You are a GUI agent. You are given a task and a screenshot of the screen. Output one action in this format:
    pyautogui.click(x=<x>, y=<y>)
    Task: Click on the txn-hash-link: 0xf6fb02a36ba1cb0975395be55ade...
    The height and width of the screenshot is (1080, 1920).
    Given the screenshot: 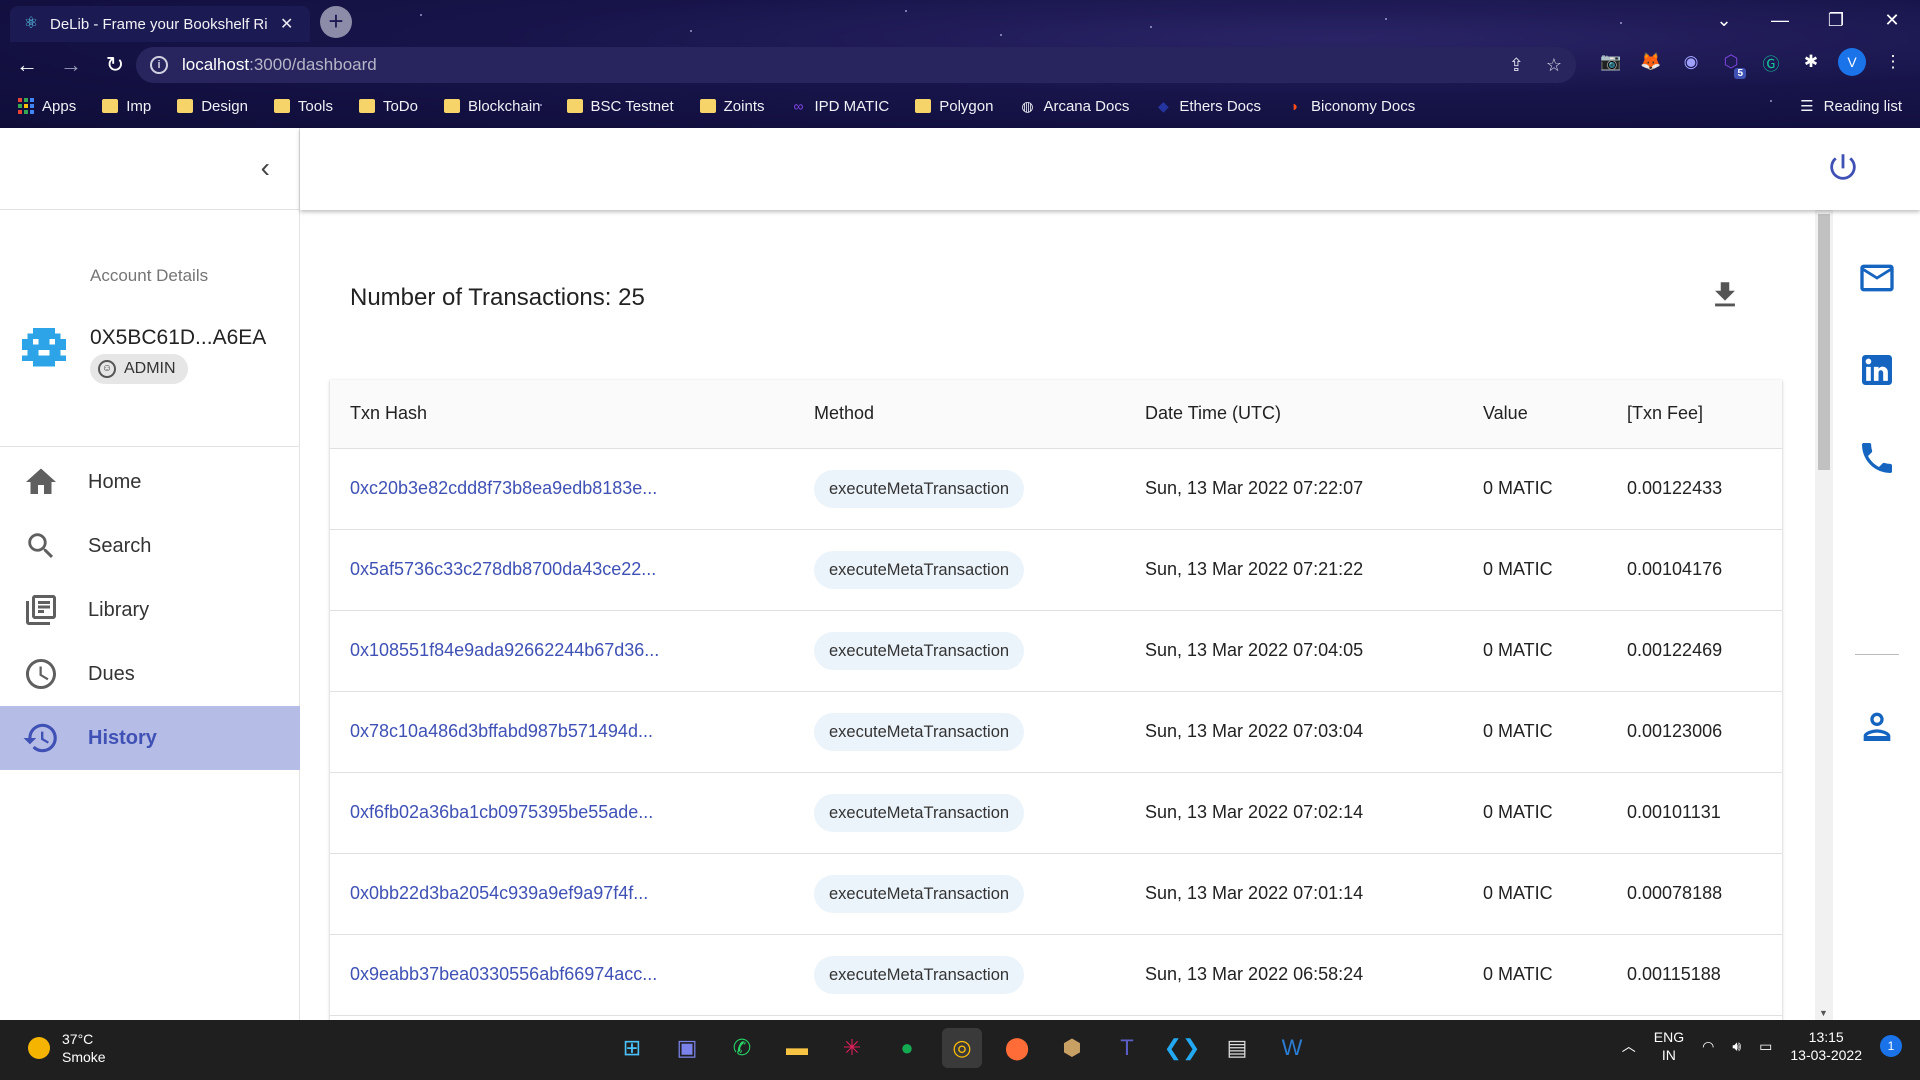 What is the action you would take?
    pyautogui.click(x=562, y=813)
    